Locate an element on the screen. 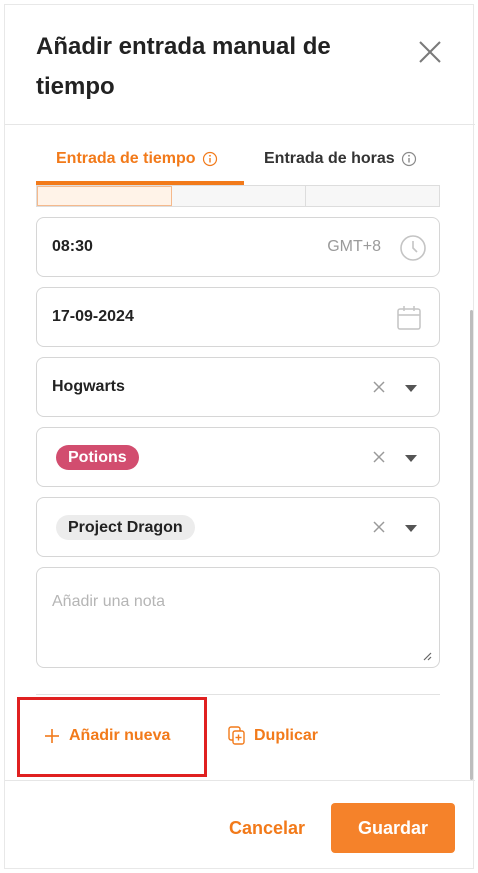  dialog-footer: Cancelar Guardar is located at coordinates (240, 825).